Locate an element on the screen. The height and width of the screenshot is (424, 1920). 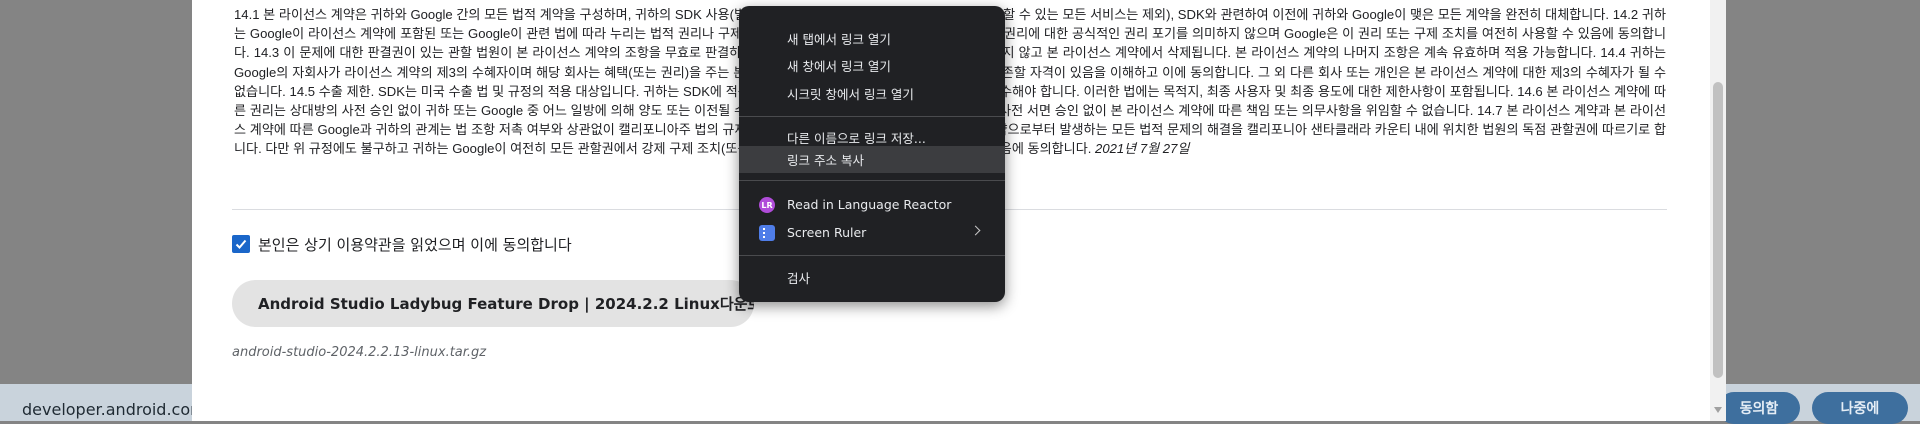
menu-item-inspect: 검사 is located at coordinates (872, 277).